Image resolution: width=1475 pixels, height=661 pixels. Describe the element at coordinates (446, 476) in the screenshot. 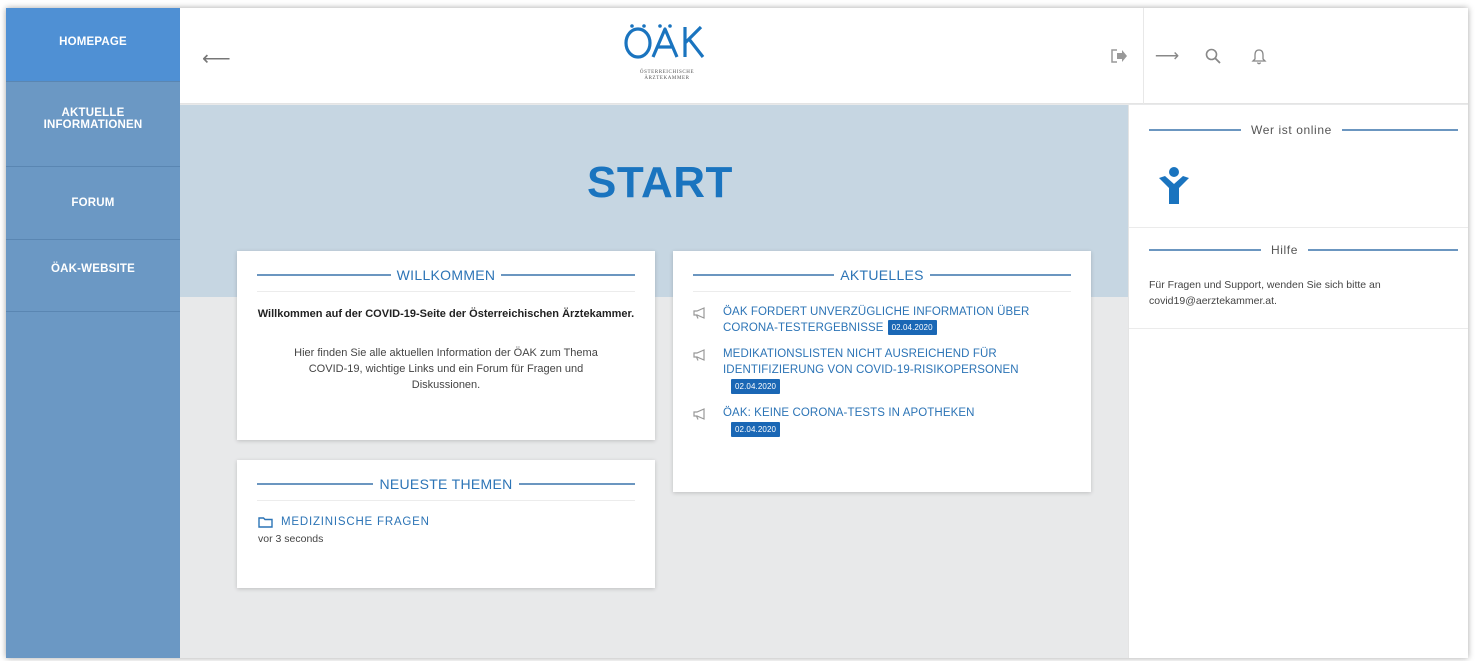

I see `topics-heading: NEUESTE THEMEN` at that location.